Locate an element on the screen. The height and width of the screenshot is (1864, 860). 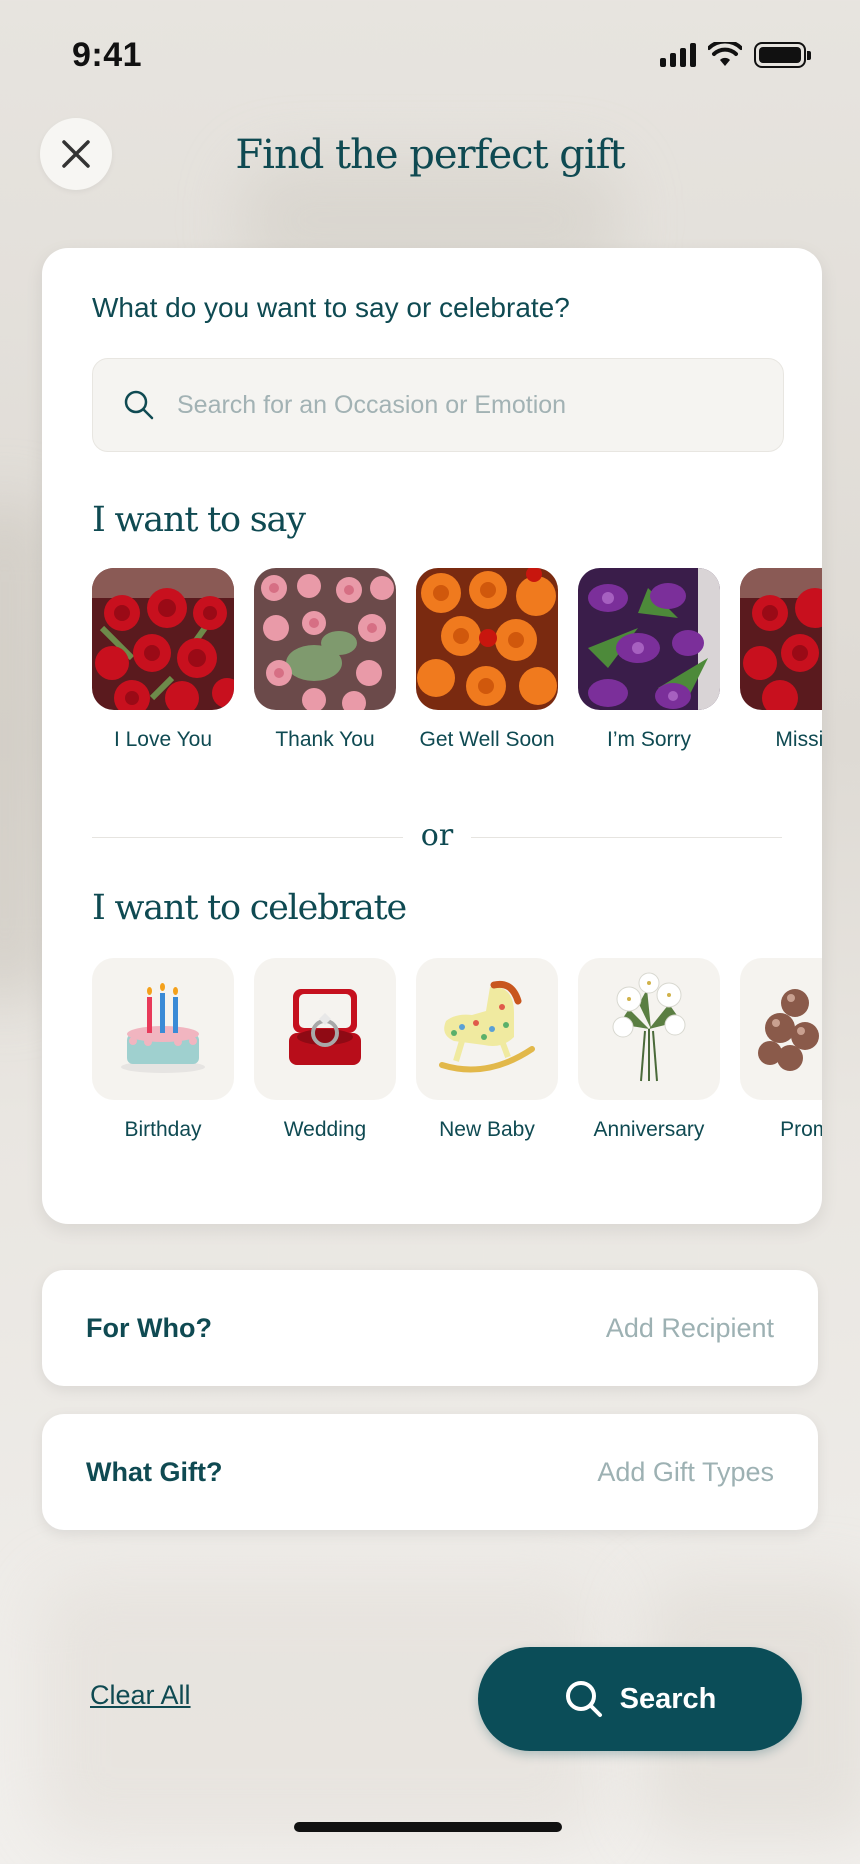
celebrate-item-new-baby: New Baby is located at coordinates (487, 1050).